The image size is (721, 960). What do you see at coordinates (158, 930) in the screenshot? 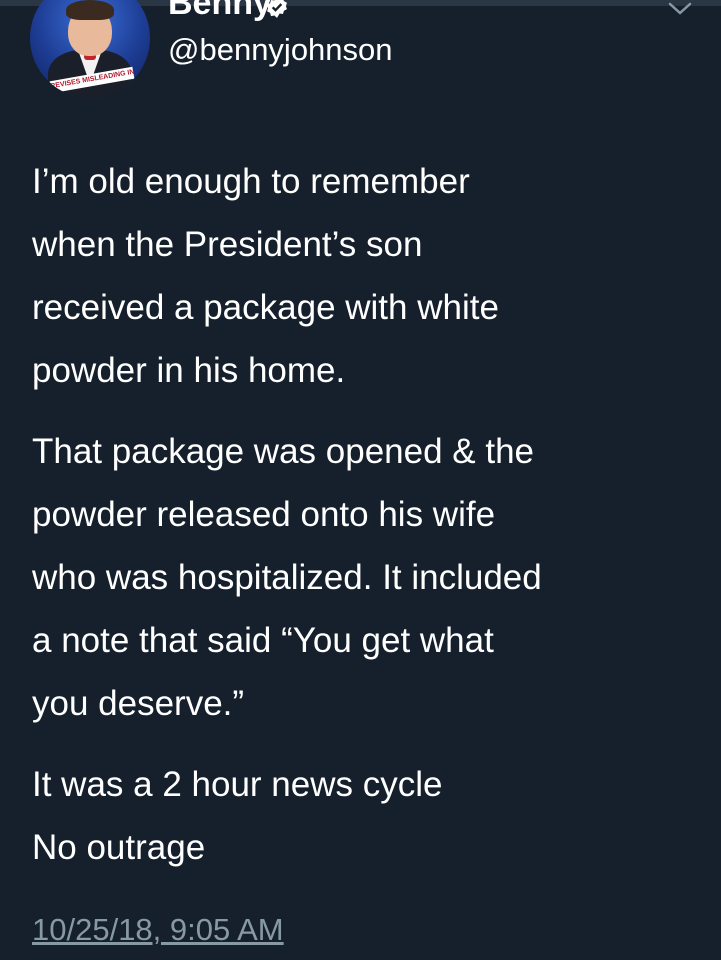
I see `tweet-timestamp: 10/25/18, 9:05 AM` at bounding box center [158, 930].